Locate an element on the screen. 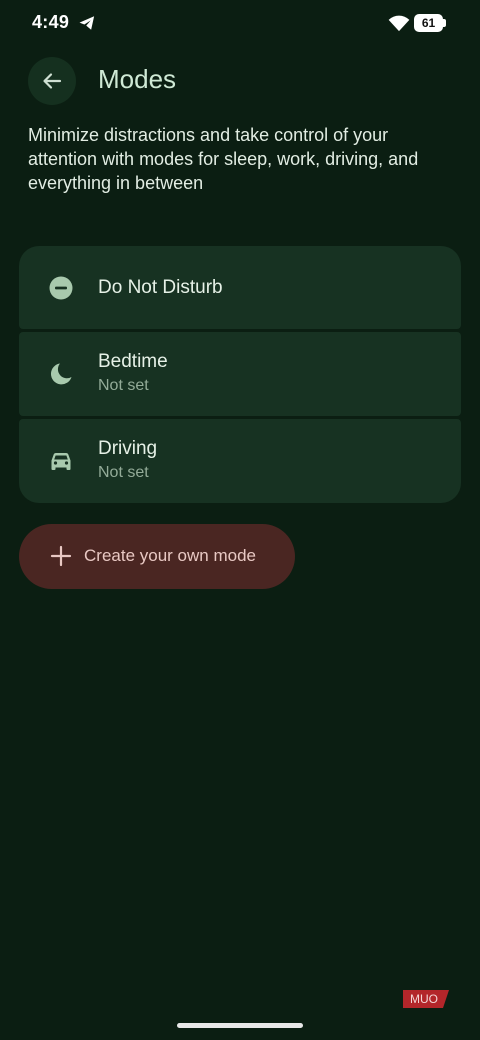 Image resolution: width=480 pixels, height=1040 pixels. do-not-disturb-icon is located at coordinates (61, 288).